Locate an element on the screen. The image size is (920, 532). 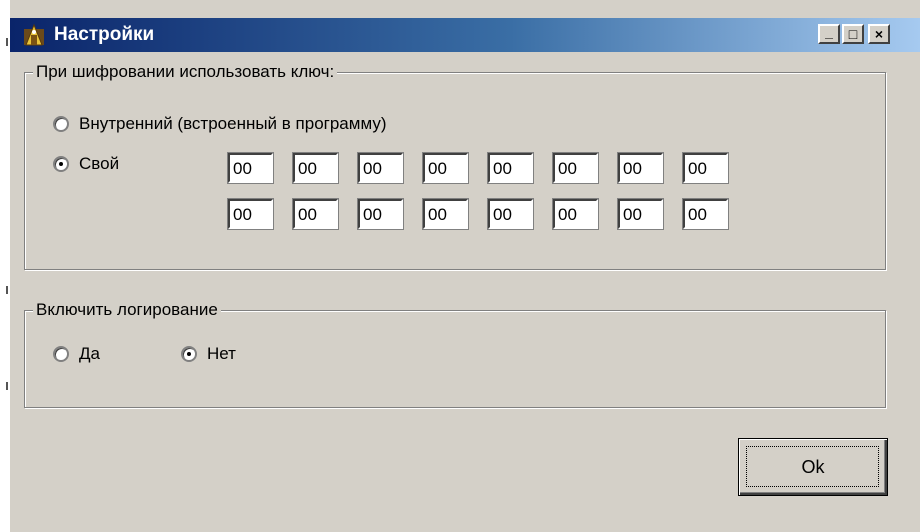
minimize-icon: _ is located at coordinates (829, 32).